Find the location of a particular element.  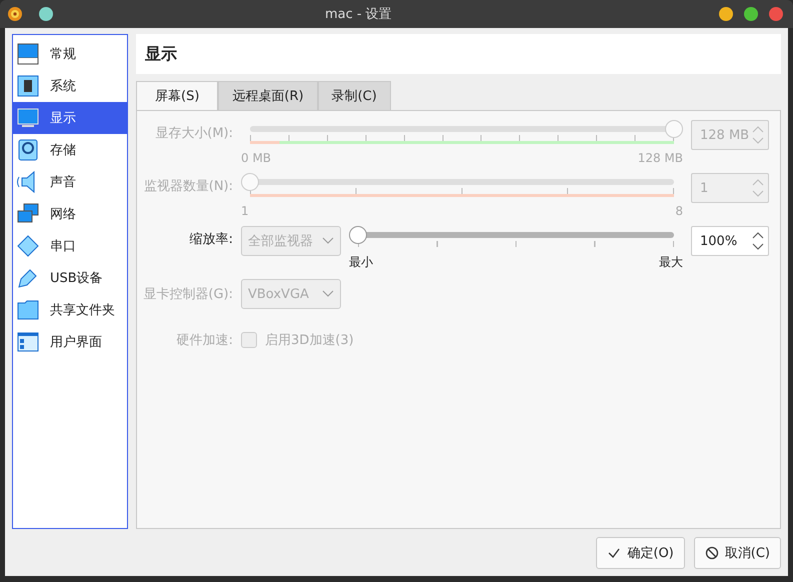

field-label: 监视器数量(N): is located at coordinates (188, 186).